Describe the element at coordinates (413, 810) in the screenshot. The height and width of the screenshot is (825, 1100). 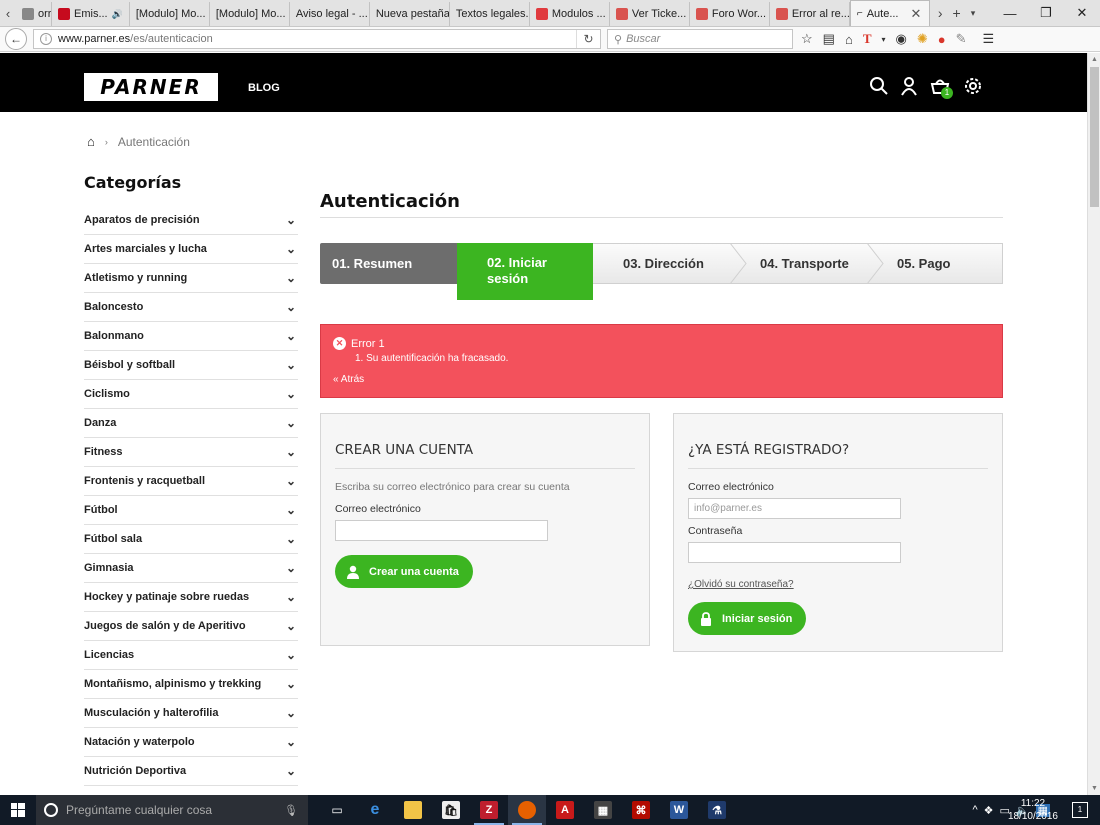
I see `file-explorer-icon` at that location.